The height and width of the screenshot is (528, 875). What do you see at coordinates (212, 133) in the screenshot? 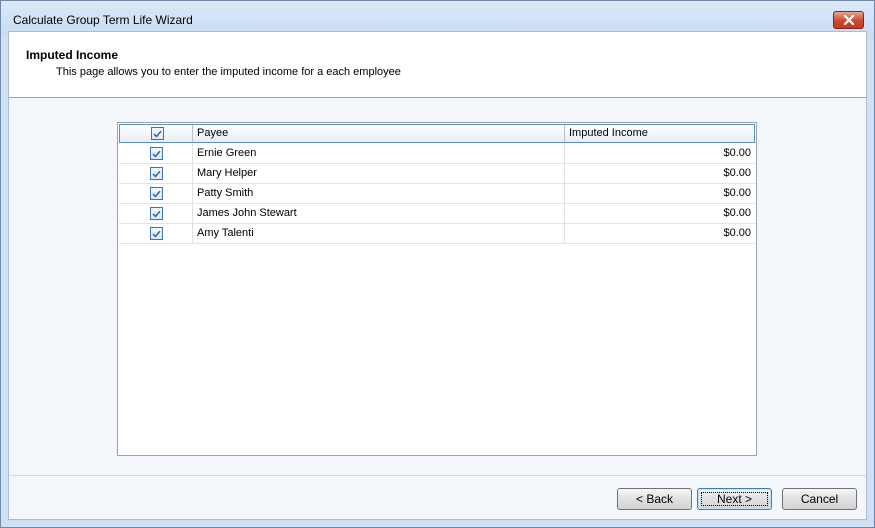
I see `column-header-payee: Payee` at bounding box center [212, 133].